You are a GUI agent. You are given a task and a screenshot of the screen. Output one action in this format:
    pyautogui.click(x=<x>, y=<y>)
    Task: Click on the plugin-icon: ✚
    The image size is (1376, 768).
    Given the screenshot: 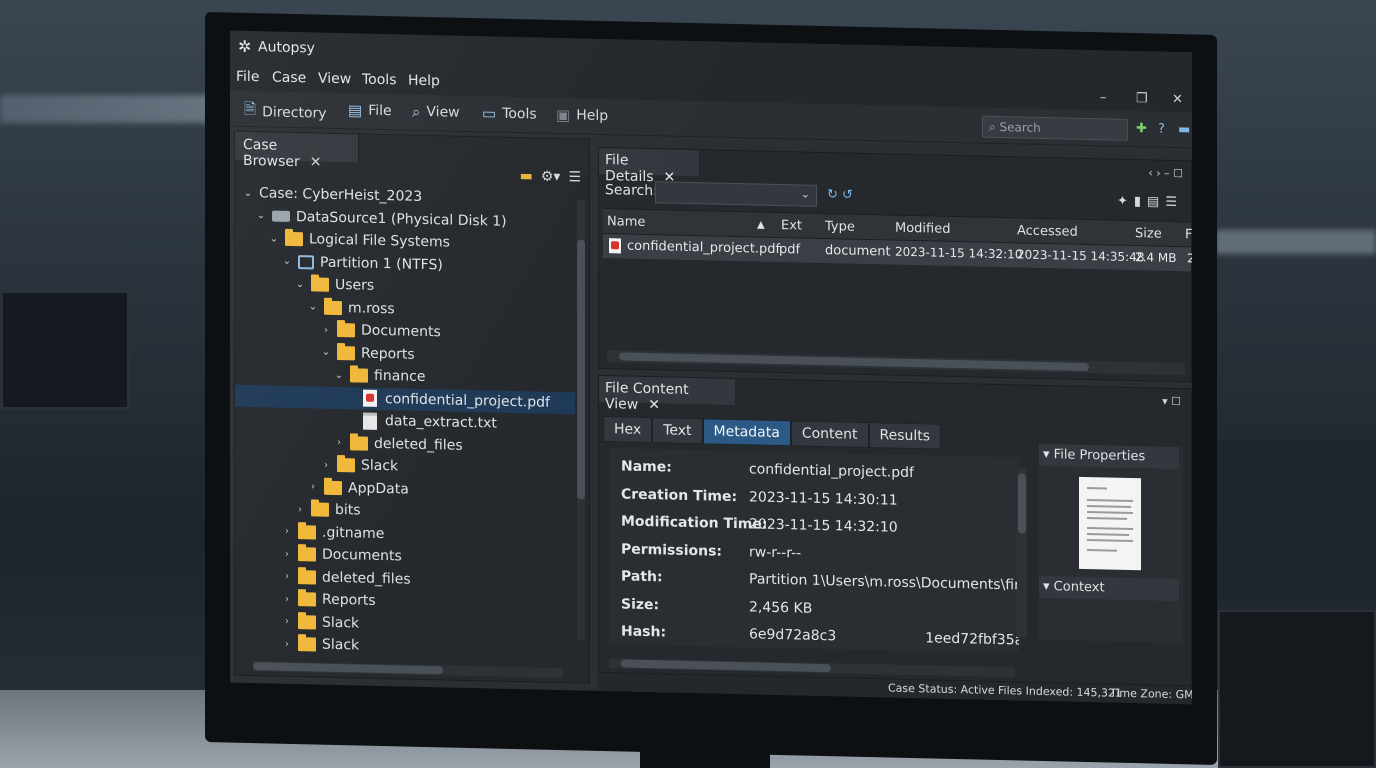 What is the action you would take?
    pyautogui.click(x=1141, y=128)
    